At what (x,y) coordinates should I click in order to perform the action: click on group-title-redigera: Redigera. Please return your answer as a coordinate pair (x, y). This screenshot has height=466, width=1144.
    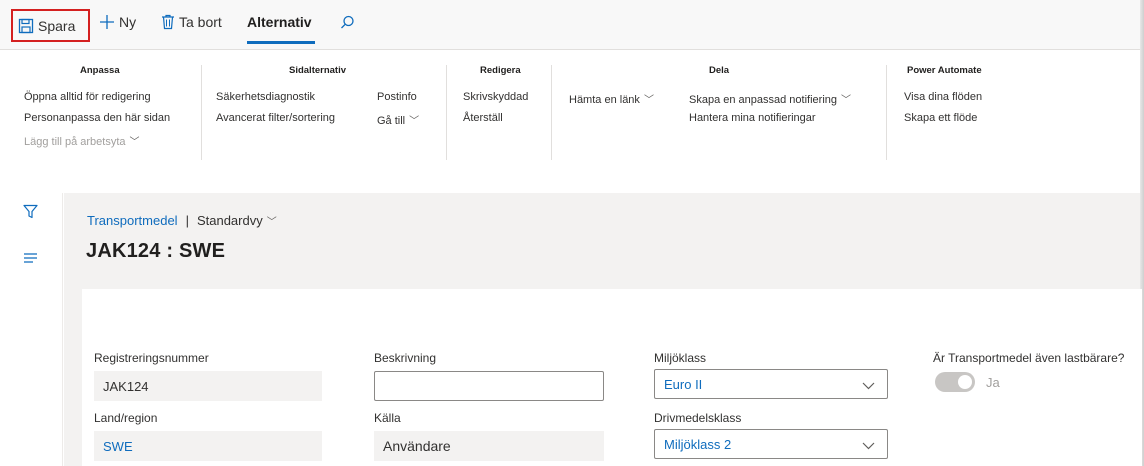
    Looking at the image, I should click on (500, 70).